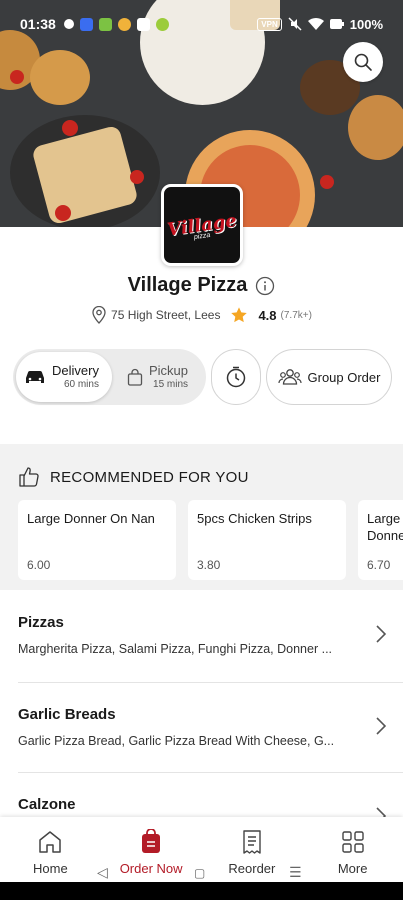 The width and height of the screenshot is (403, 900). Describe the element at coordinates (336, 24) in the screenshot. I see `battery-icon` at that location.